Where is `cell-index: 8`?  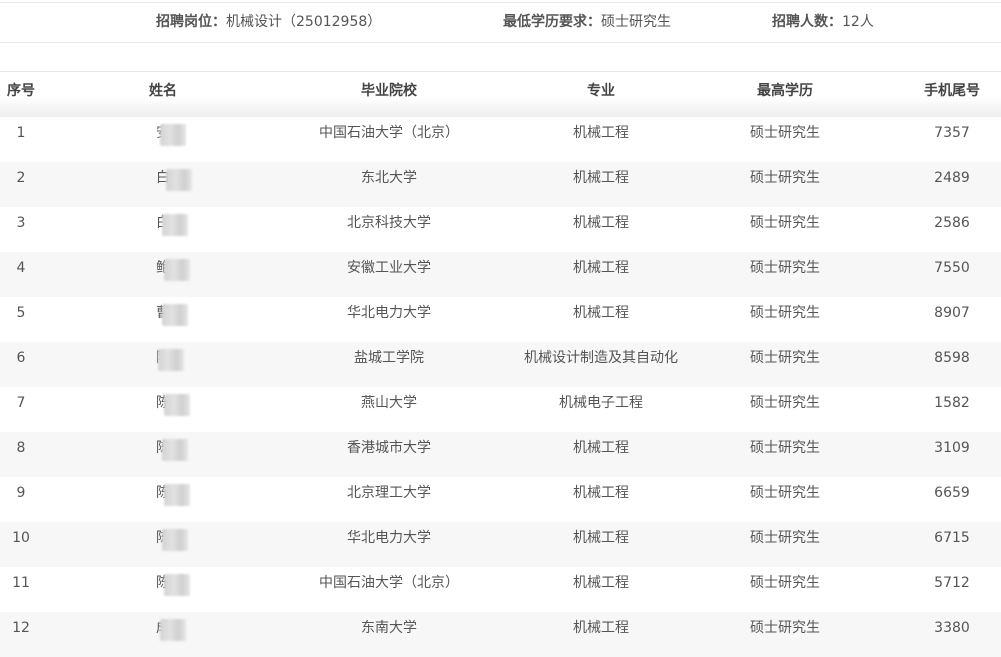 cell-index: 8 is located at coordinates (21, 448).